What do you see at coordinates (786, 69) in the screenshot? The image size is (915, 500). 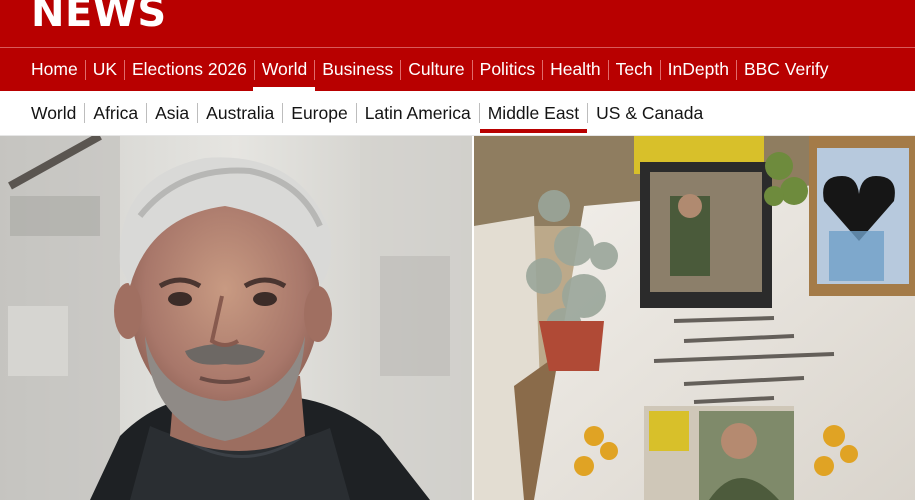 I see `primary-nav-item-bbc-verify: BBC Verify` at bounding box center [786, 69].